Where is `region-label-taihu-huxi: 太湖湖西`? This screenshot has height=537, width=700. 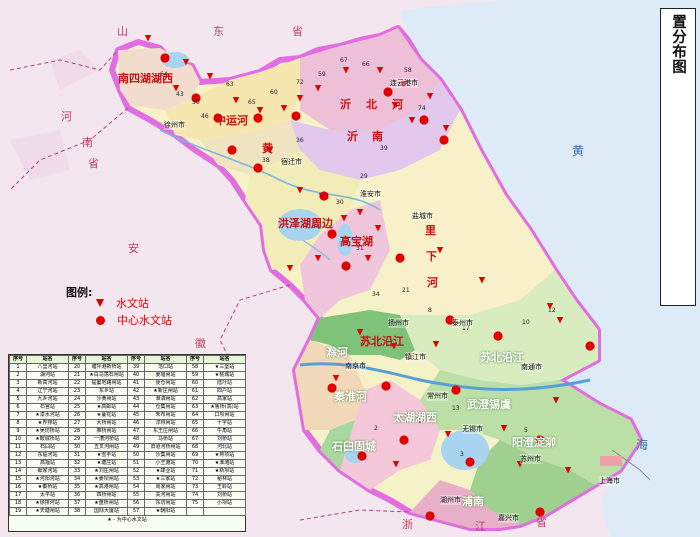
region-label-taihu-huxi: 太湖湖西 is located at coordinates (415, 417).